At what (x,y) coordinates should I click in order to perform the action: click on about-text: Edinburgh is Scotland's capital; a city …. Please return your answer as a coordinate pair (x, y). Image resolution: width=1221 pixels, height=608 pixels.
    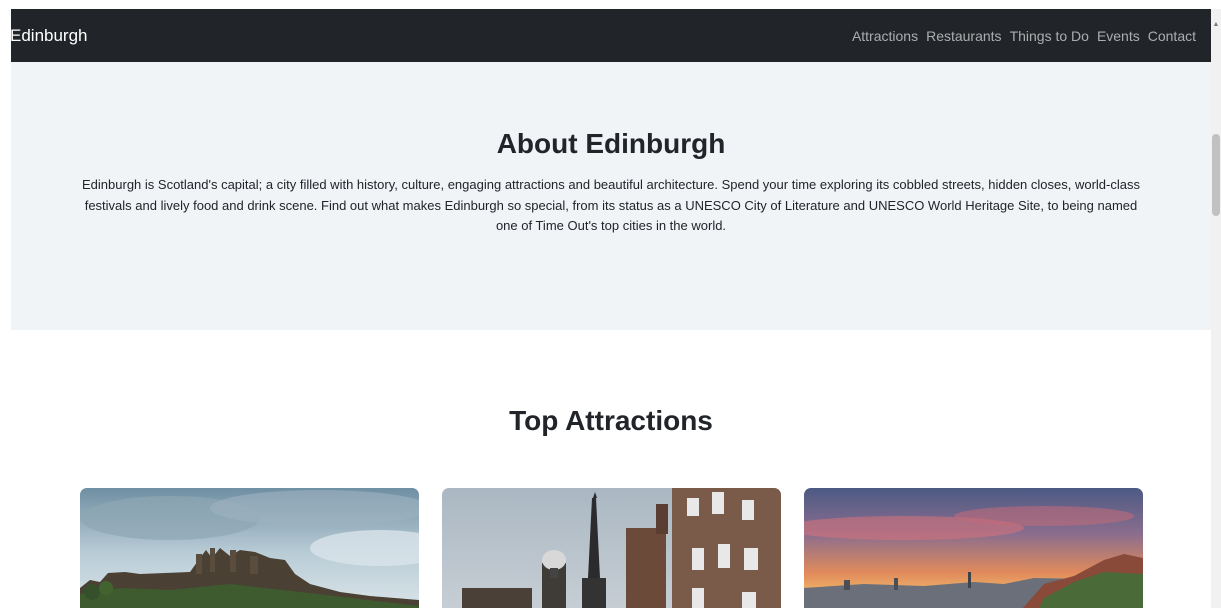
    Looking at the image, I should click on (611, 205).